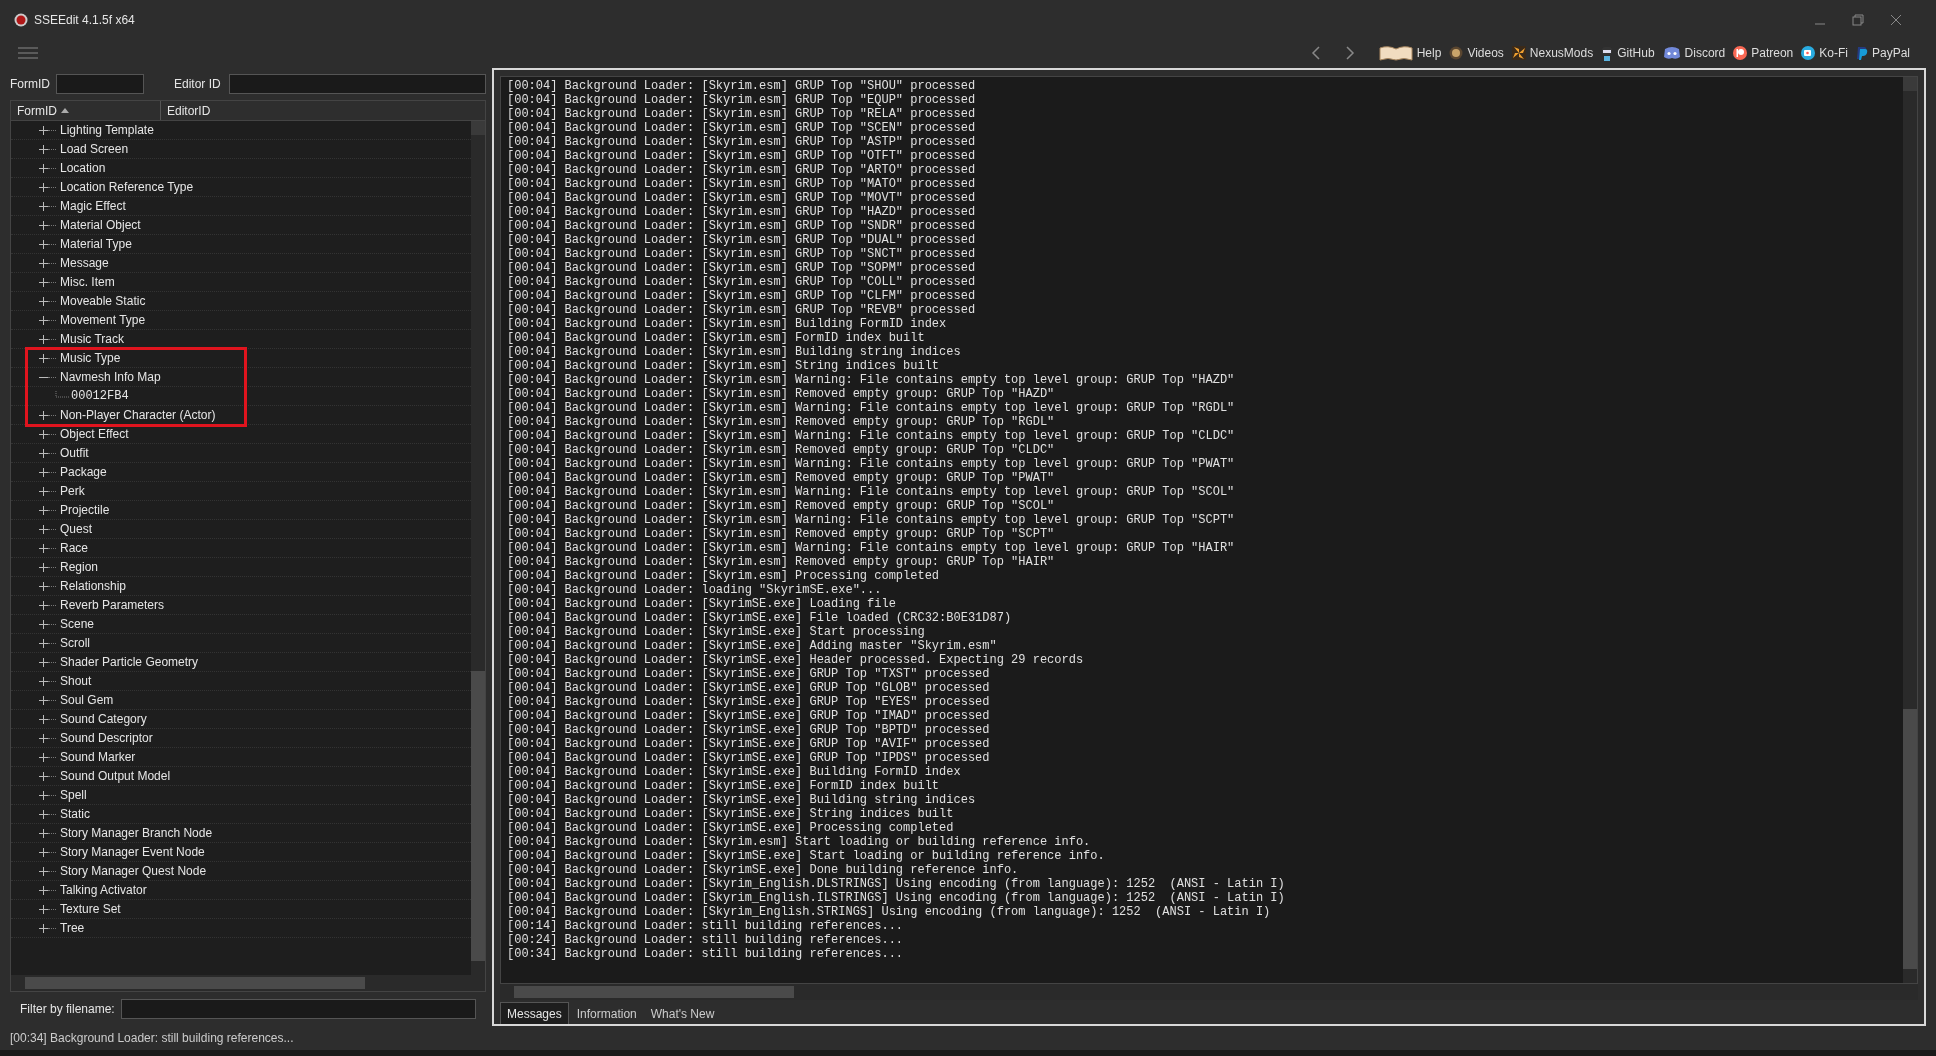  I want to click on tree-item: Perk, so click(72, 491).